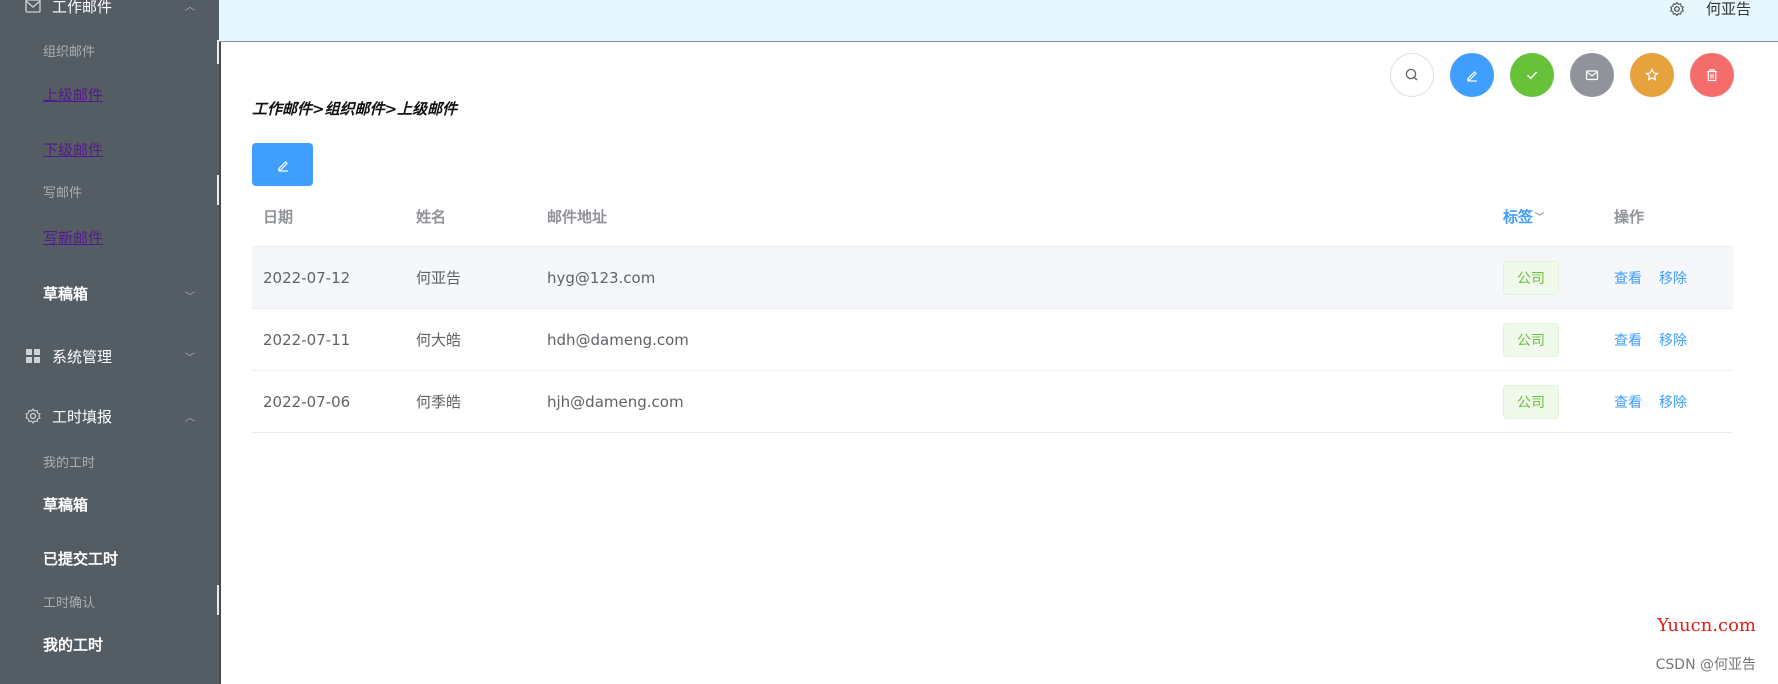 Image resolution: width=1778 pixels, height=684 pixels. What do you see at coordinates (992, 340) in the screenshot?
I see `table-row: 2022-07-11 何大皓 hdh@dameng.com 公司 查看 移除` at bounding box center [992, 340].